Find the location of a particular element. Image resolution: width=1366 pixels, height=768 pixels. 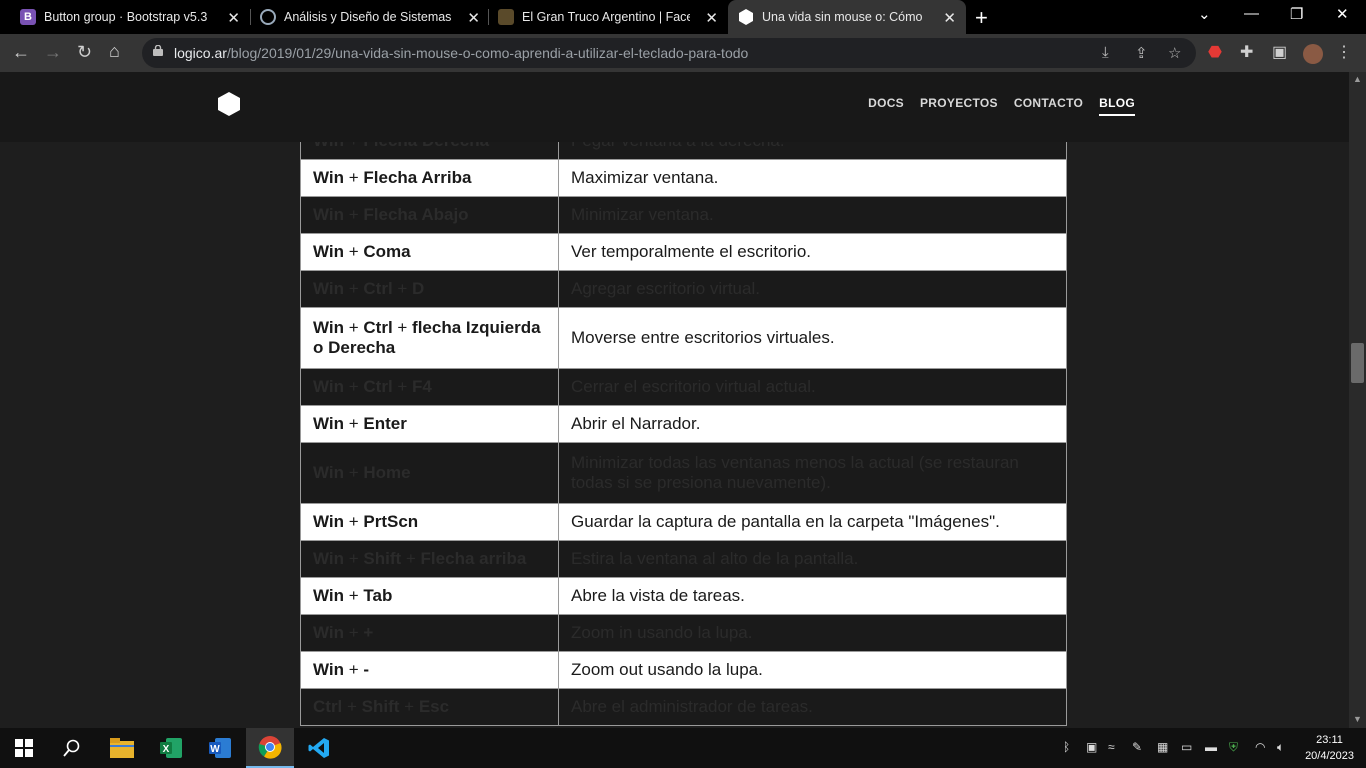

shortcut-description: Zoom out usando la lupa. is located at coordinates (812, 670).